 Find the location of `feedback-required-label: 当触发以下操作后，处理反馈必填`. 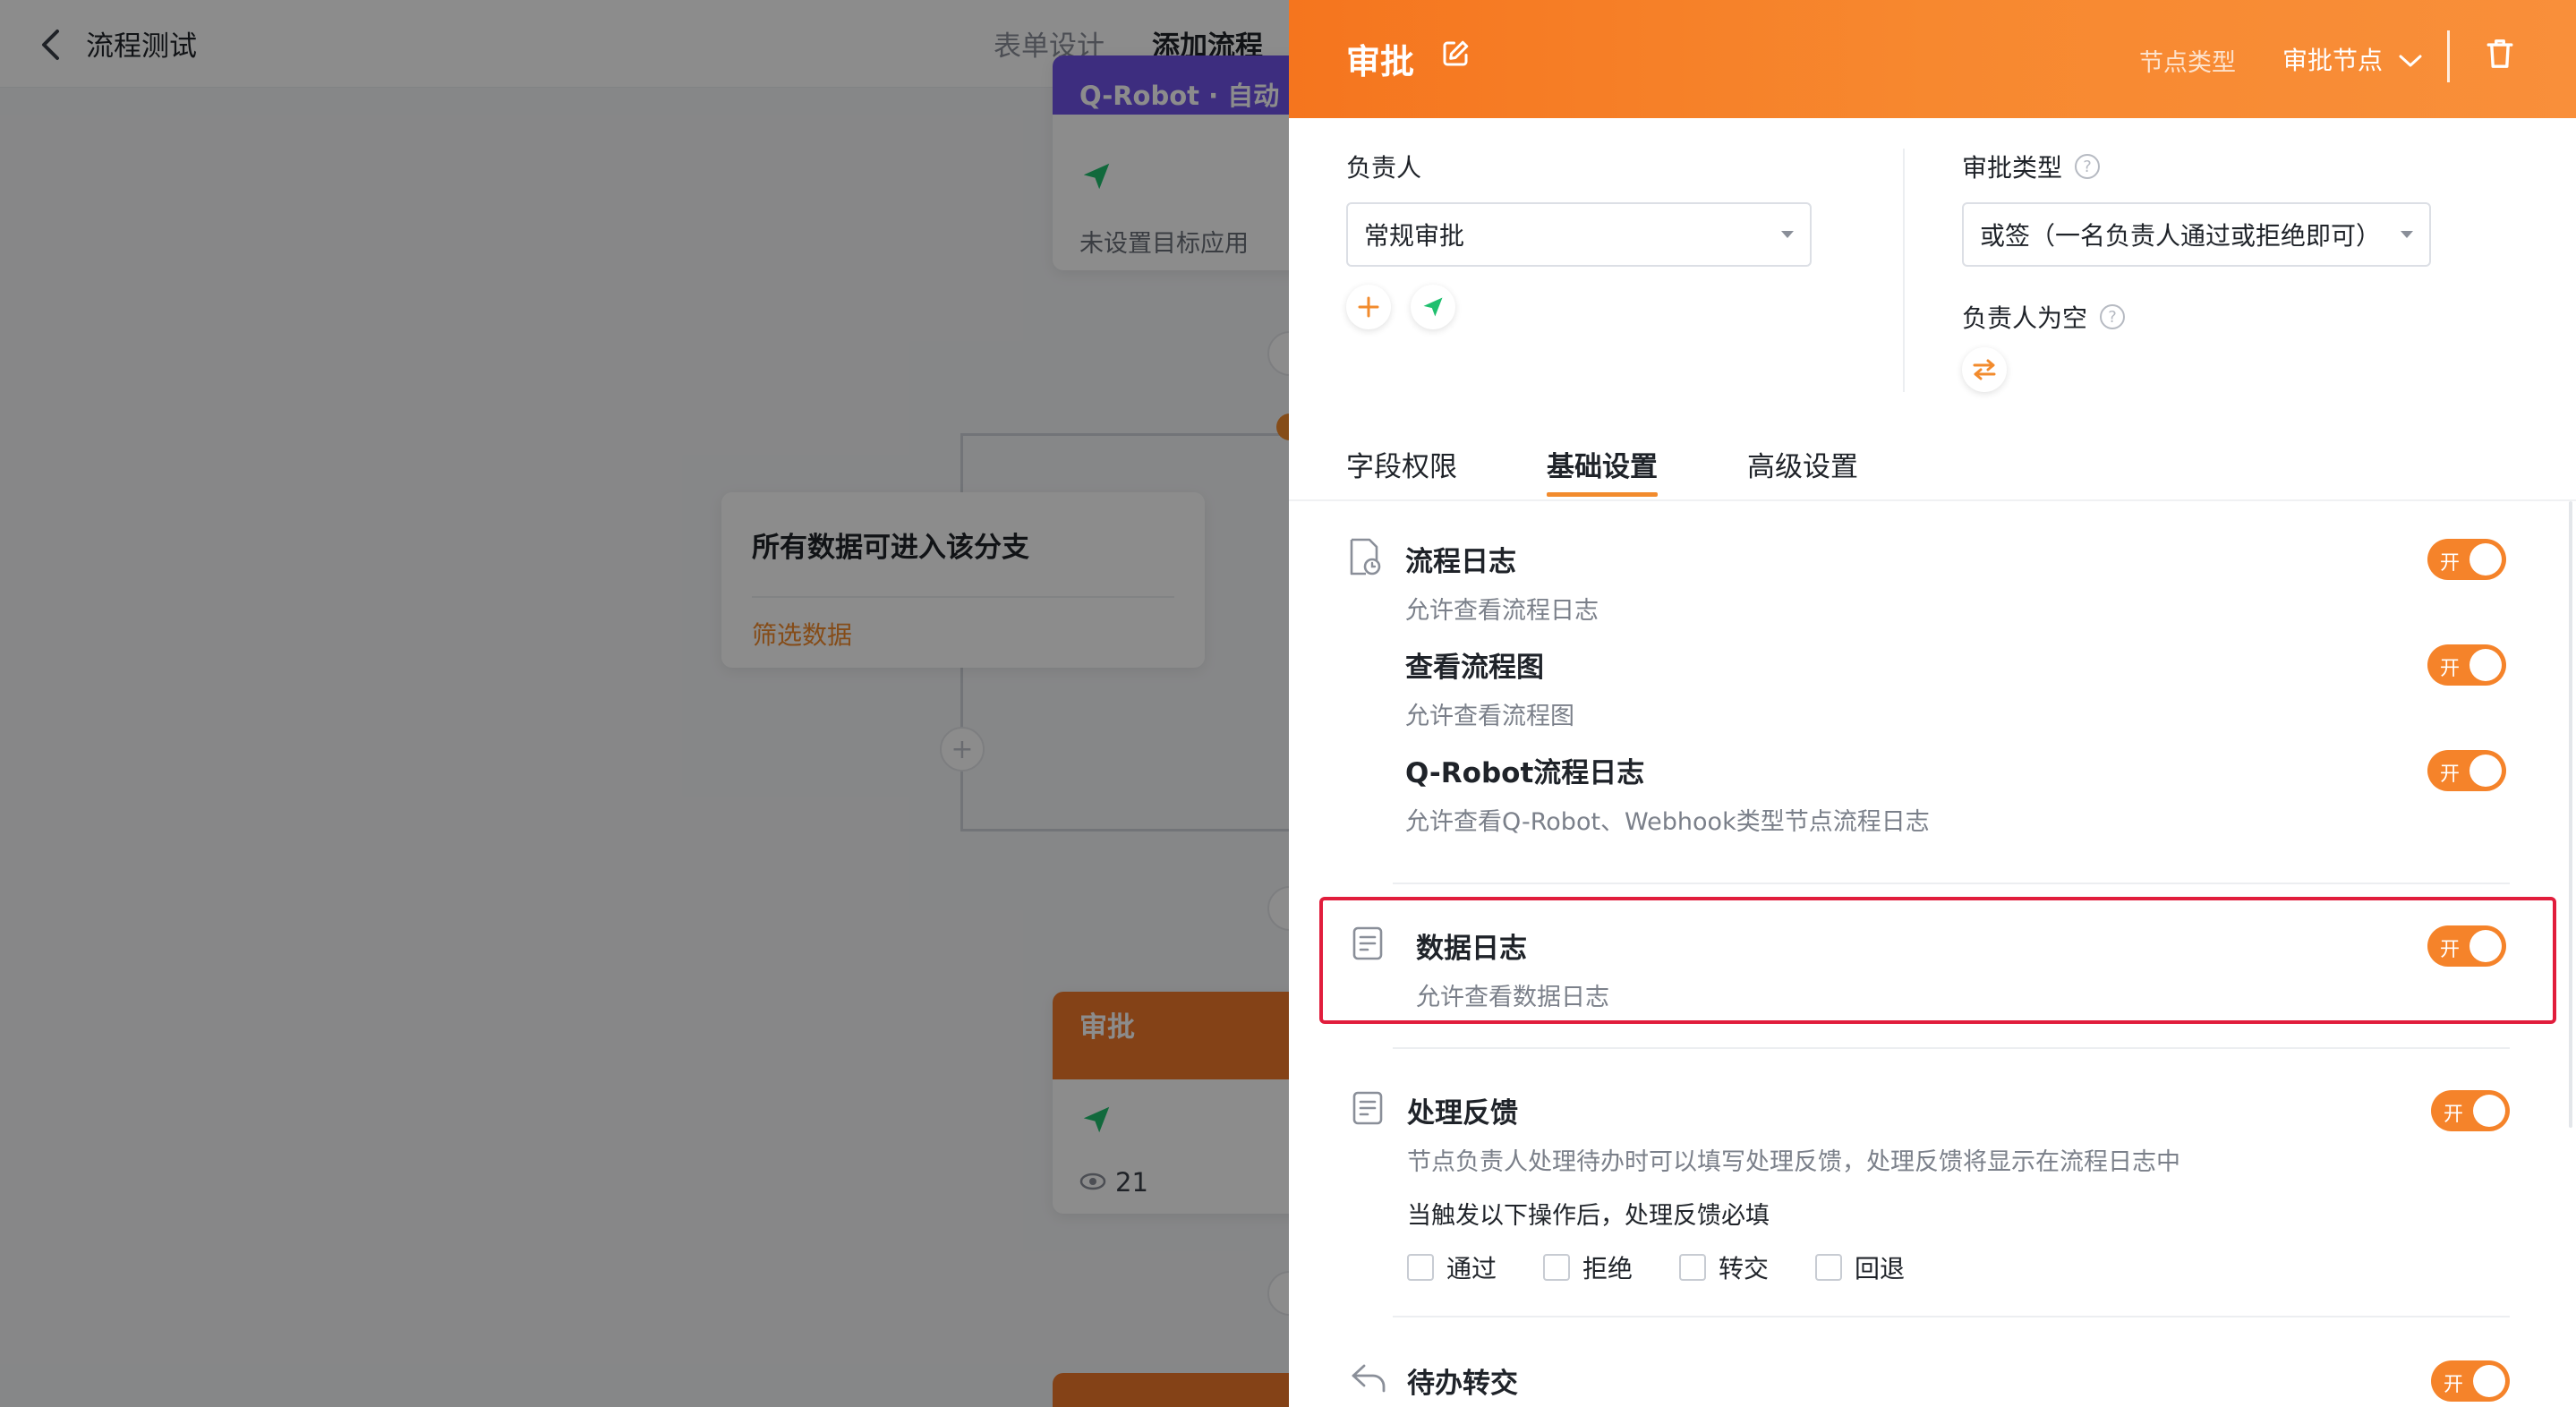

feedback-required-label: 当触发以下操作后，处理反馈必填 is located at coordinates (1588, 1216).